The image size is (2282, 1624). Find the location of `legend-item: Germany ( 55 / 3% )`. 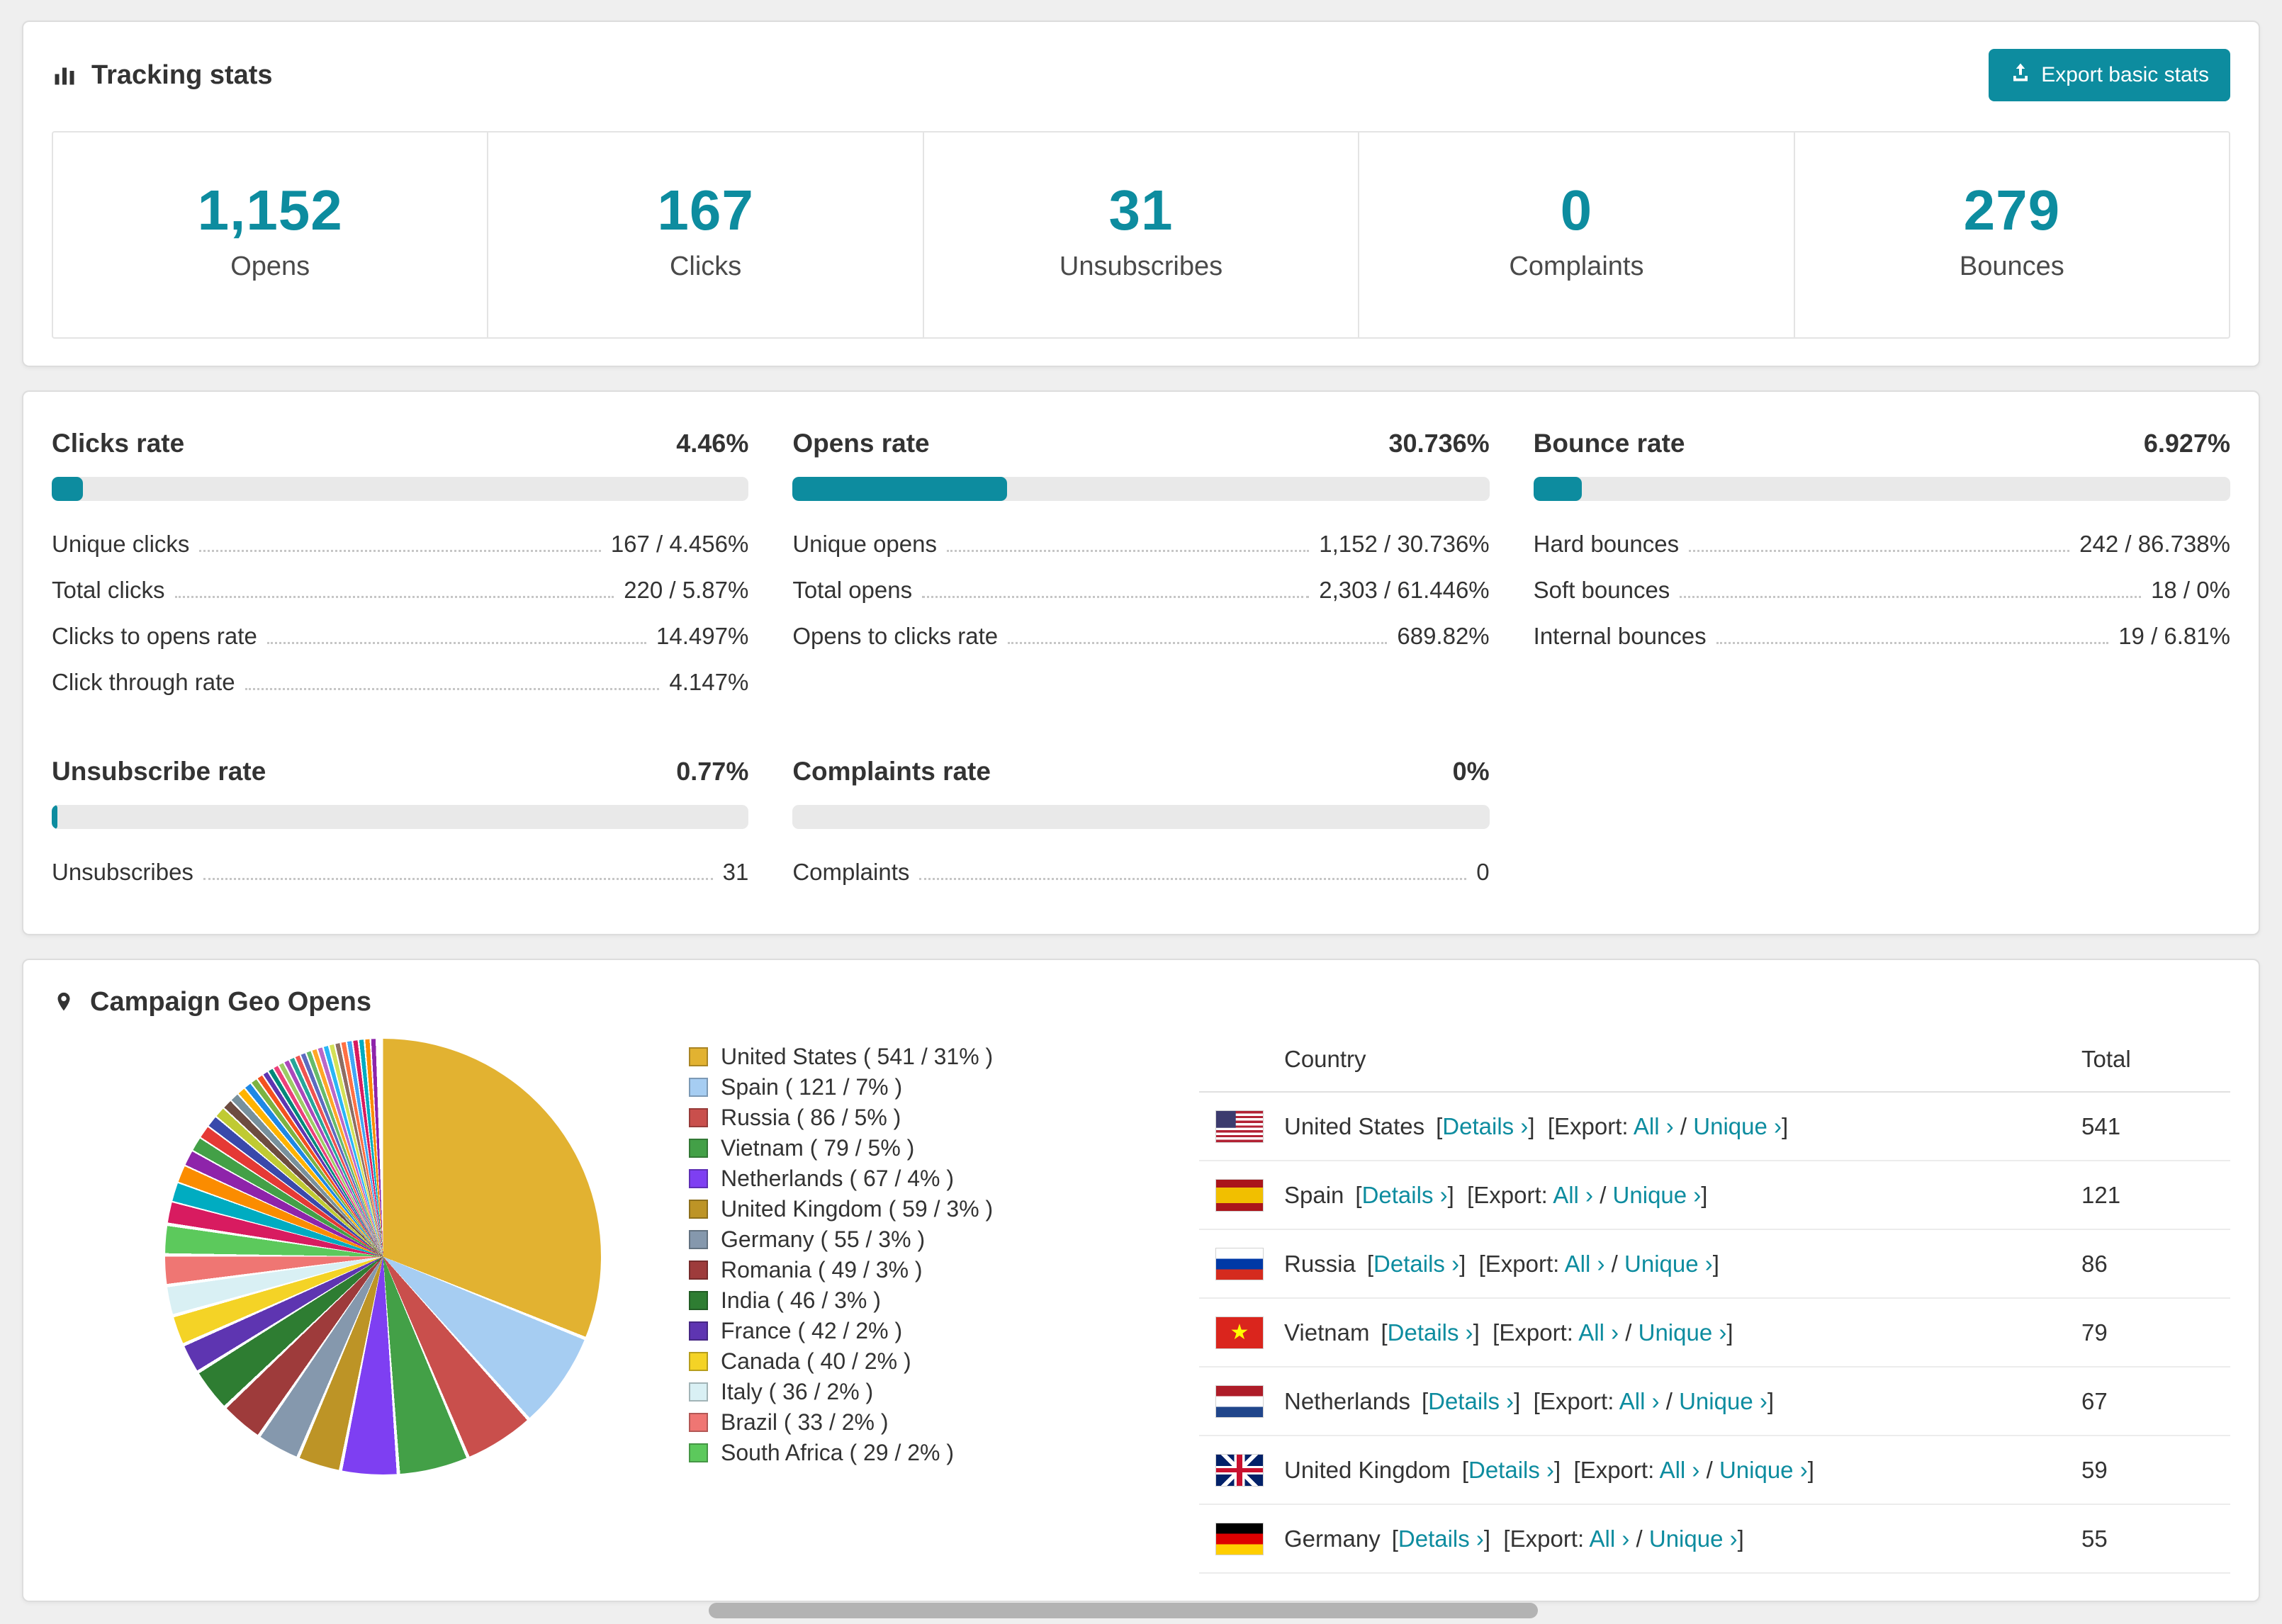

legend-item: Germany ( 55 / 3% ) is located at coordinates (901, 1240).